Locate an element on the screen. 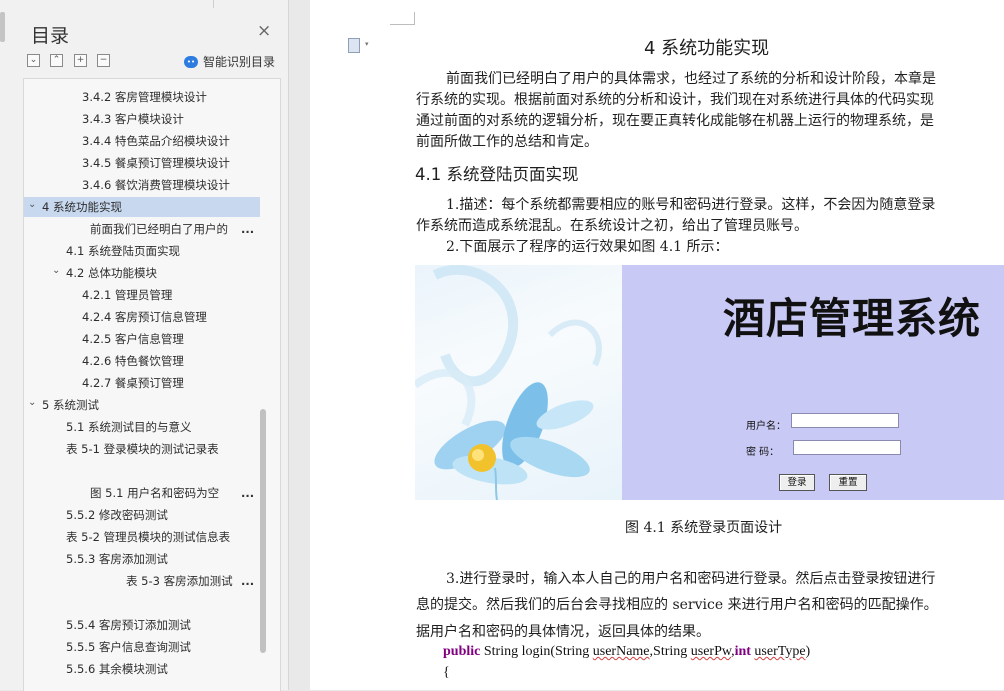 This screenshot has height=691, width=1004. chevron-down-icon: ▾ is located at coordinates (367, 44).